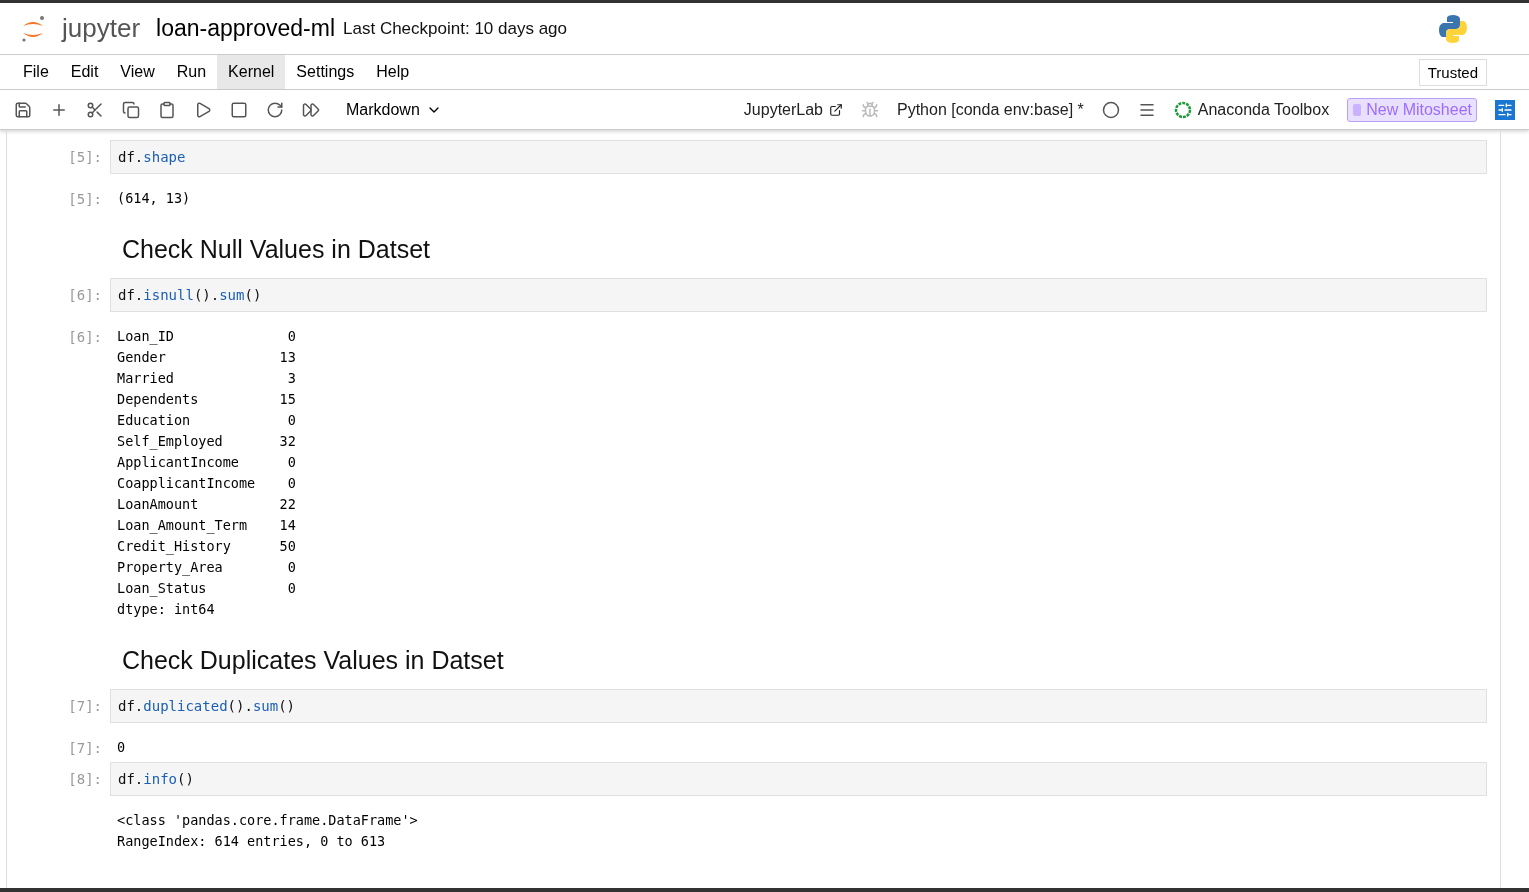  What do you see at coordinates (1110, 109) in the screenshot?
I see `circle-icon` at bounding box center [1110, 109].